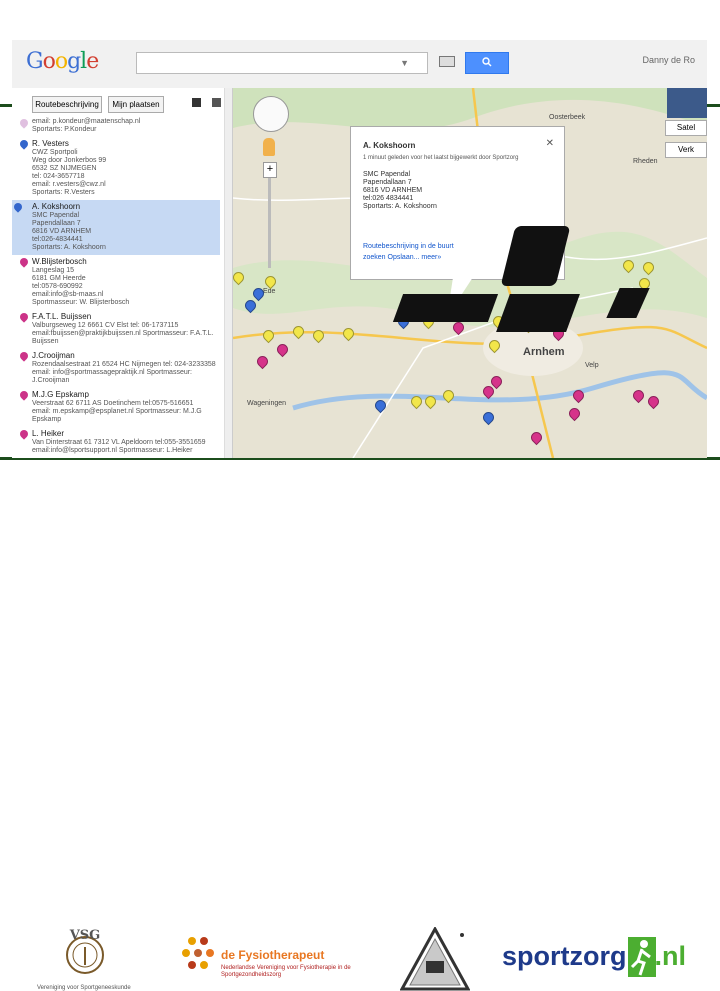 The image size is (720, 991). What do you see at coordinates (687, 103) in the screenshot?
I see `map-thumbnail` at bounding box center [687, 103].